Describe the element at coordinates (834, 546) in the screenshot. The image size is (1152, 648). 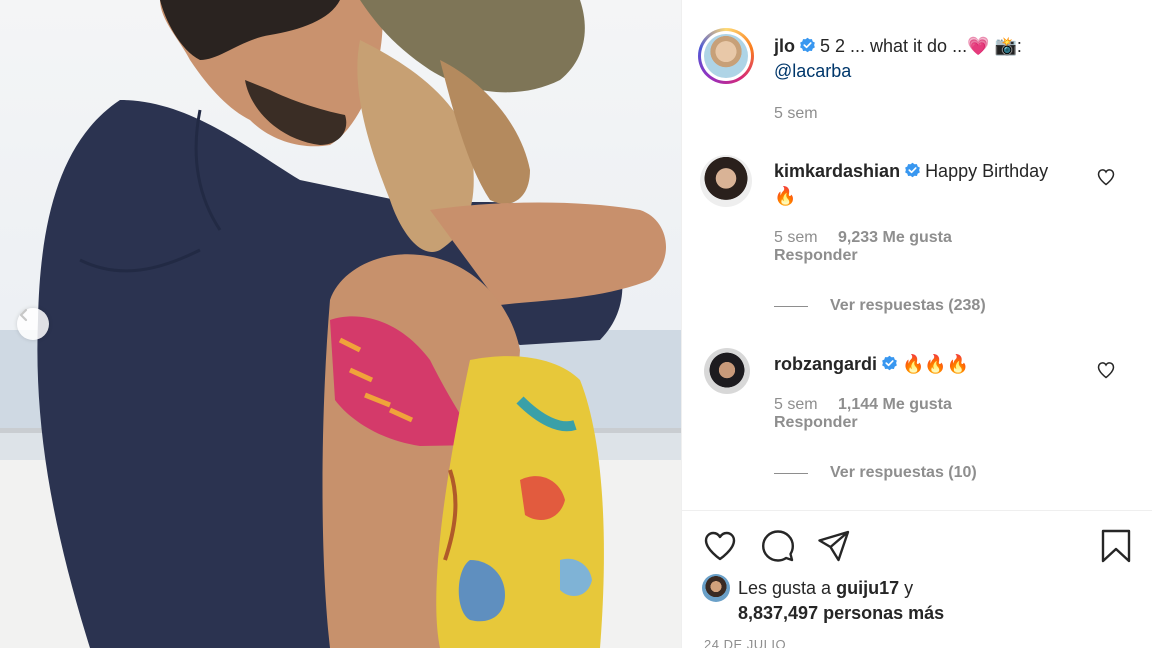
I see `share-icon` at that location.